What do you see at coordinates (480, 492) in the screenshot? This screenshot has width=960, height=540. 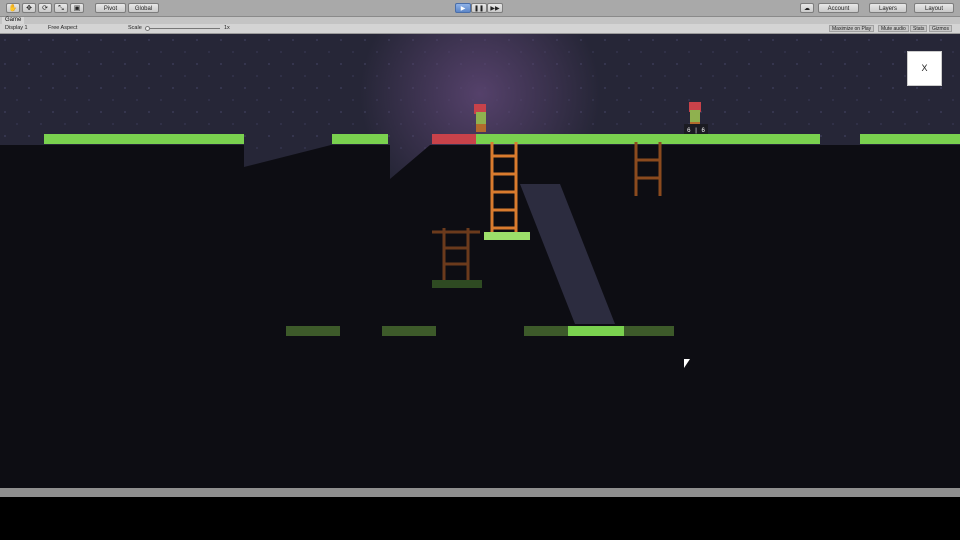 I see `bottom-border` at bounding box center [480, 492].